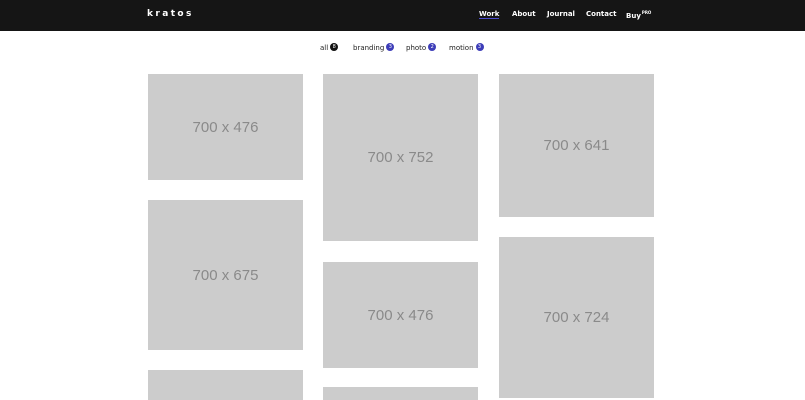 This screenshot has height=400, width=805. Describe the element at coordinates (369, 48) in the screenshot. I see `filter-branding-label: branding` at that location.